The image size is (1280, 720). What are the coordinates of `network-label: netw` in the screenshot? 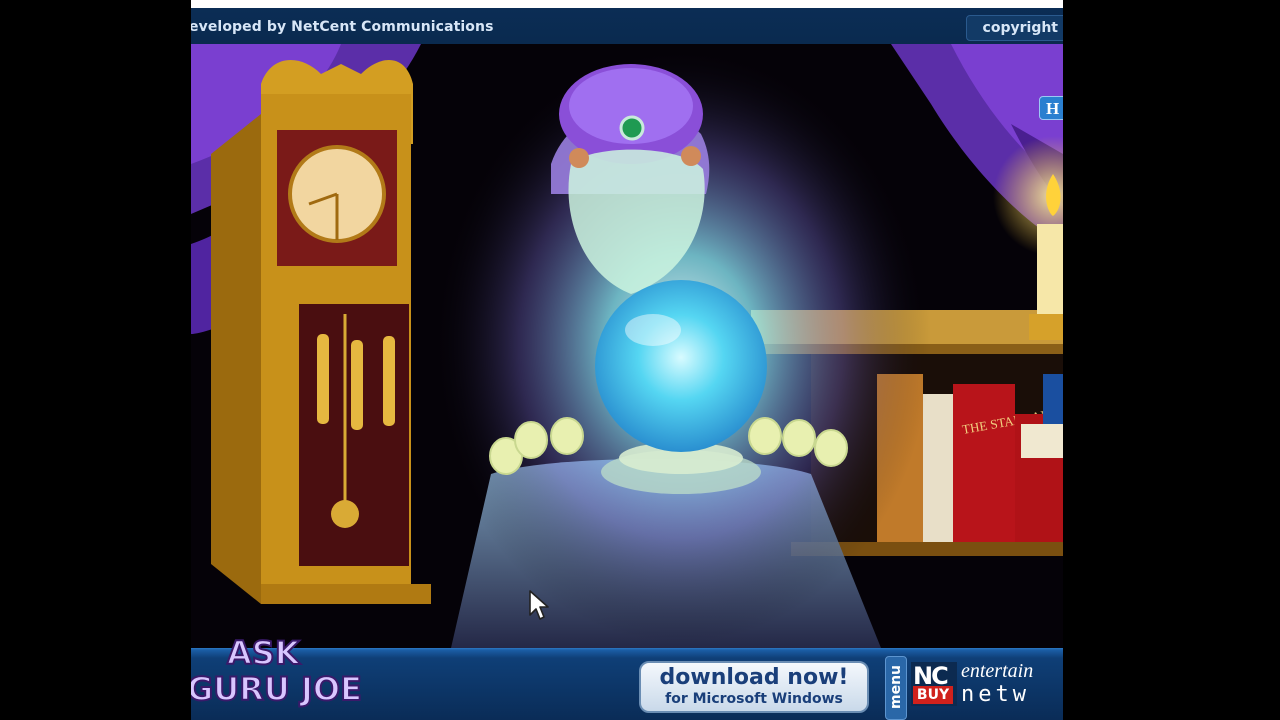 It's located at (995, 694).